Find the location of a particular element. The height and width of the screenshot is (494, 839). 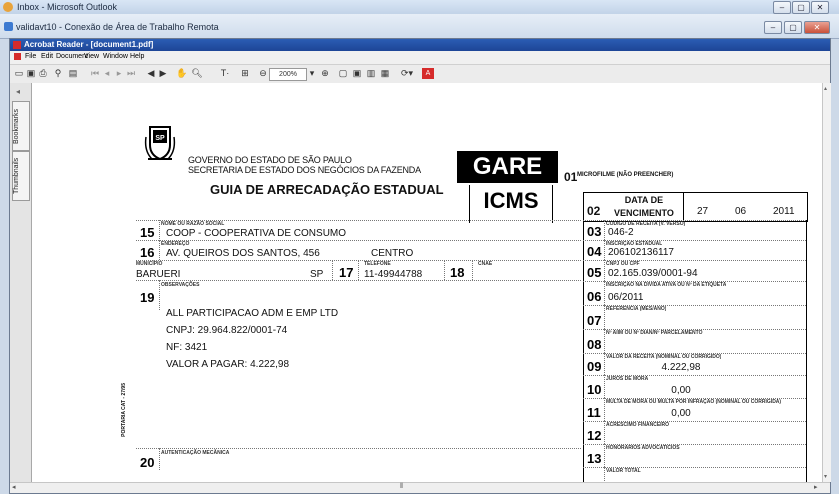

outlook-close-button: ✕ is located at coordinates (820, 7).